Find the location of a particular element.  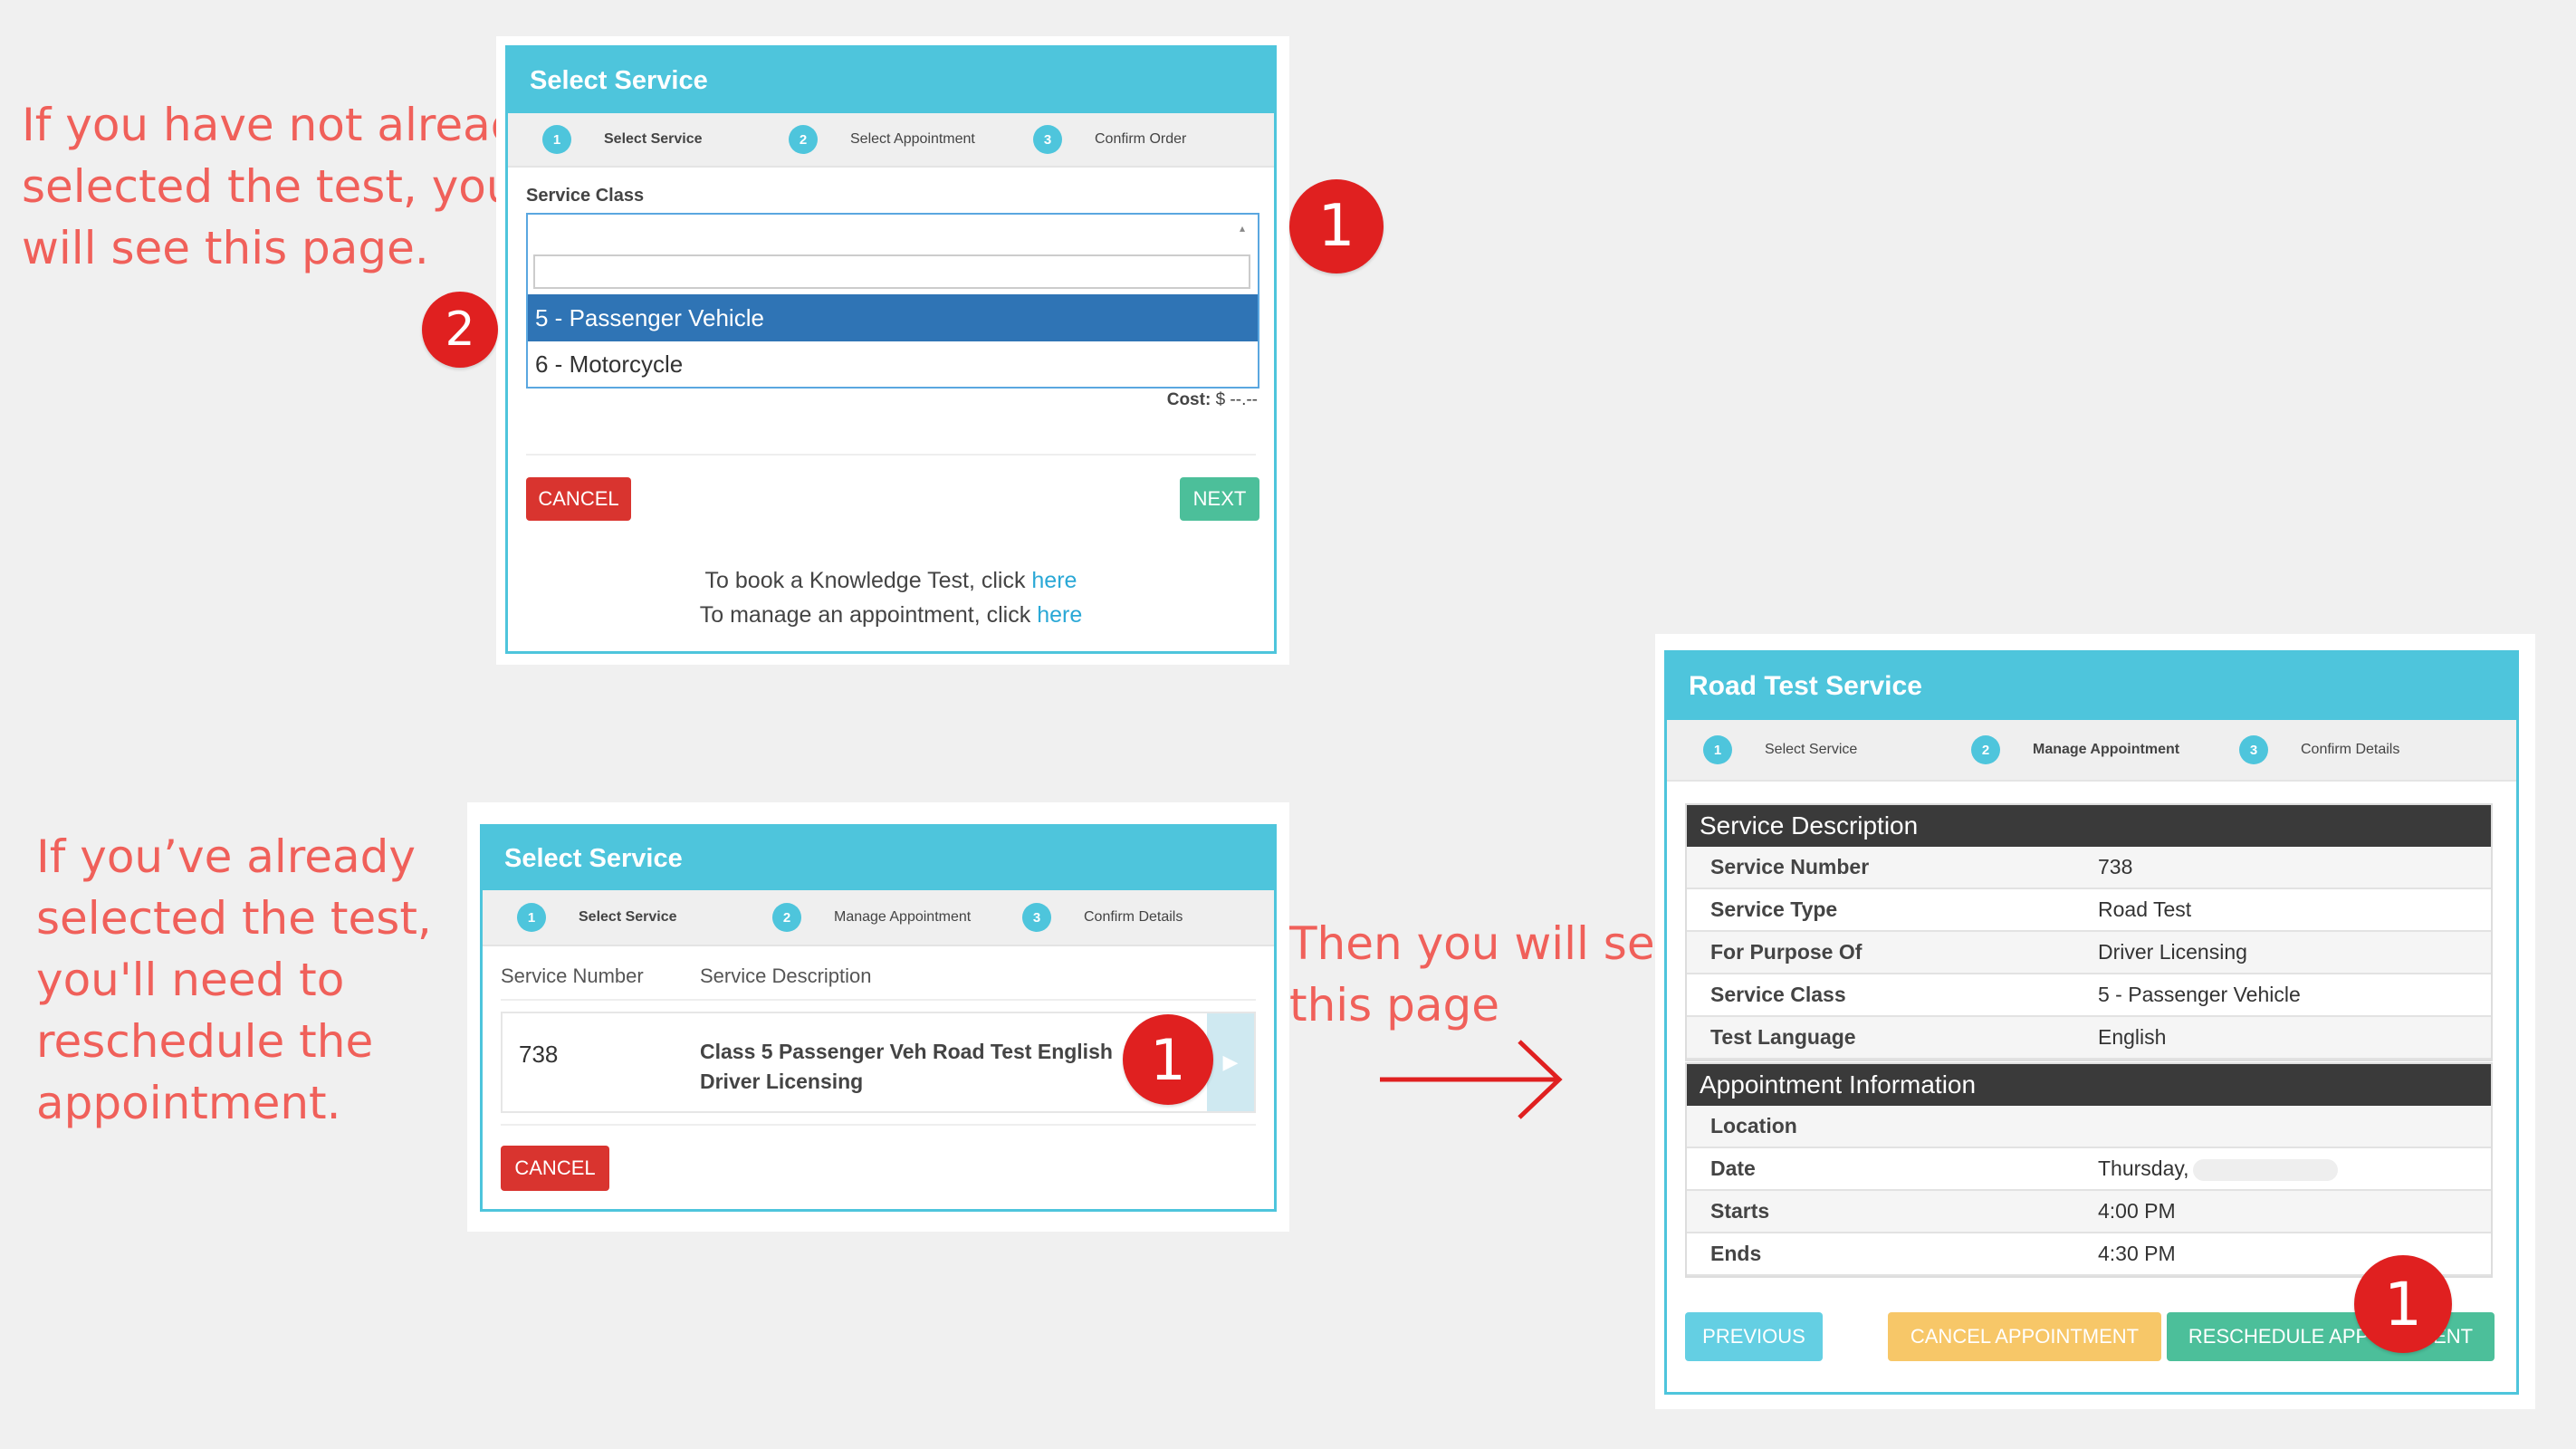

info-value: Thursday, is located at coordinates (2294, 1169).